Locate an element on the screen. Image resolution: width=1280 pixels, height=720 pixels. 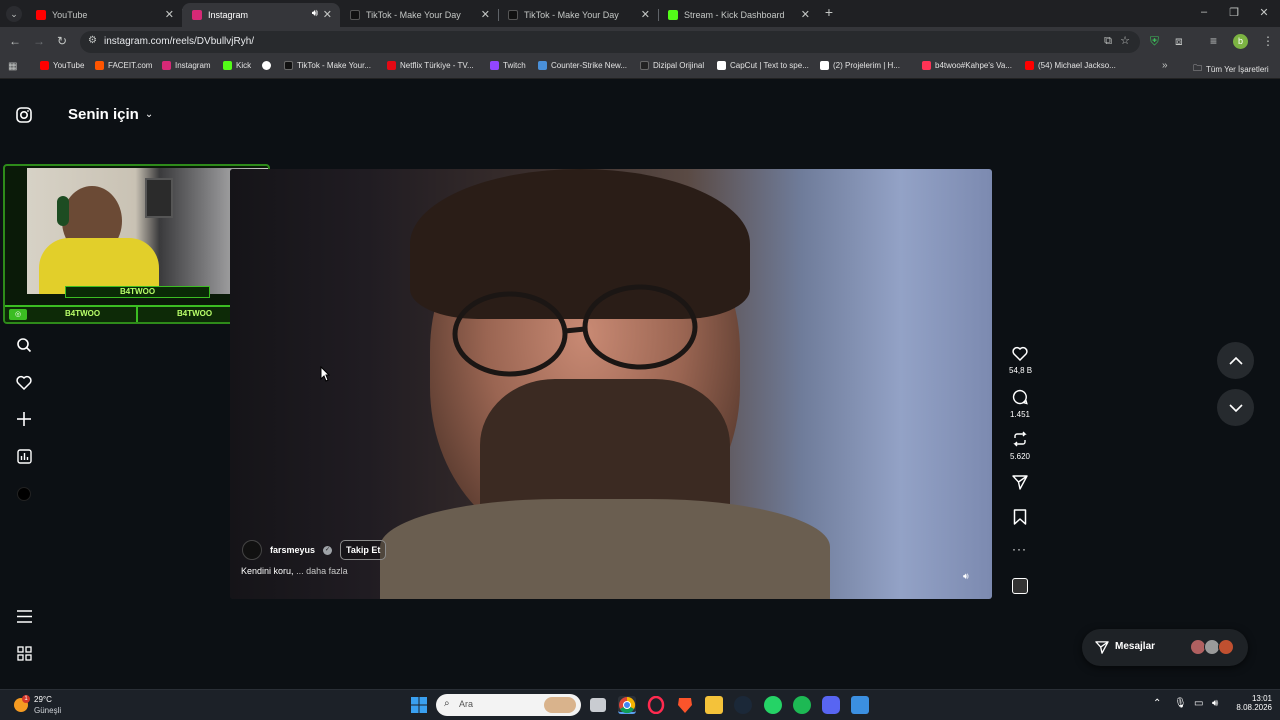
store-icon is located at coordinates (860, 705).